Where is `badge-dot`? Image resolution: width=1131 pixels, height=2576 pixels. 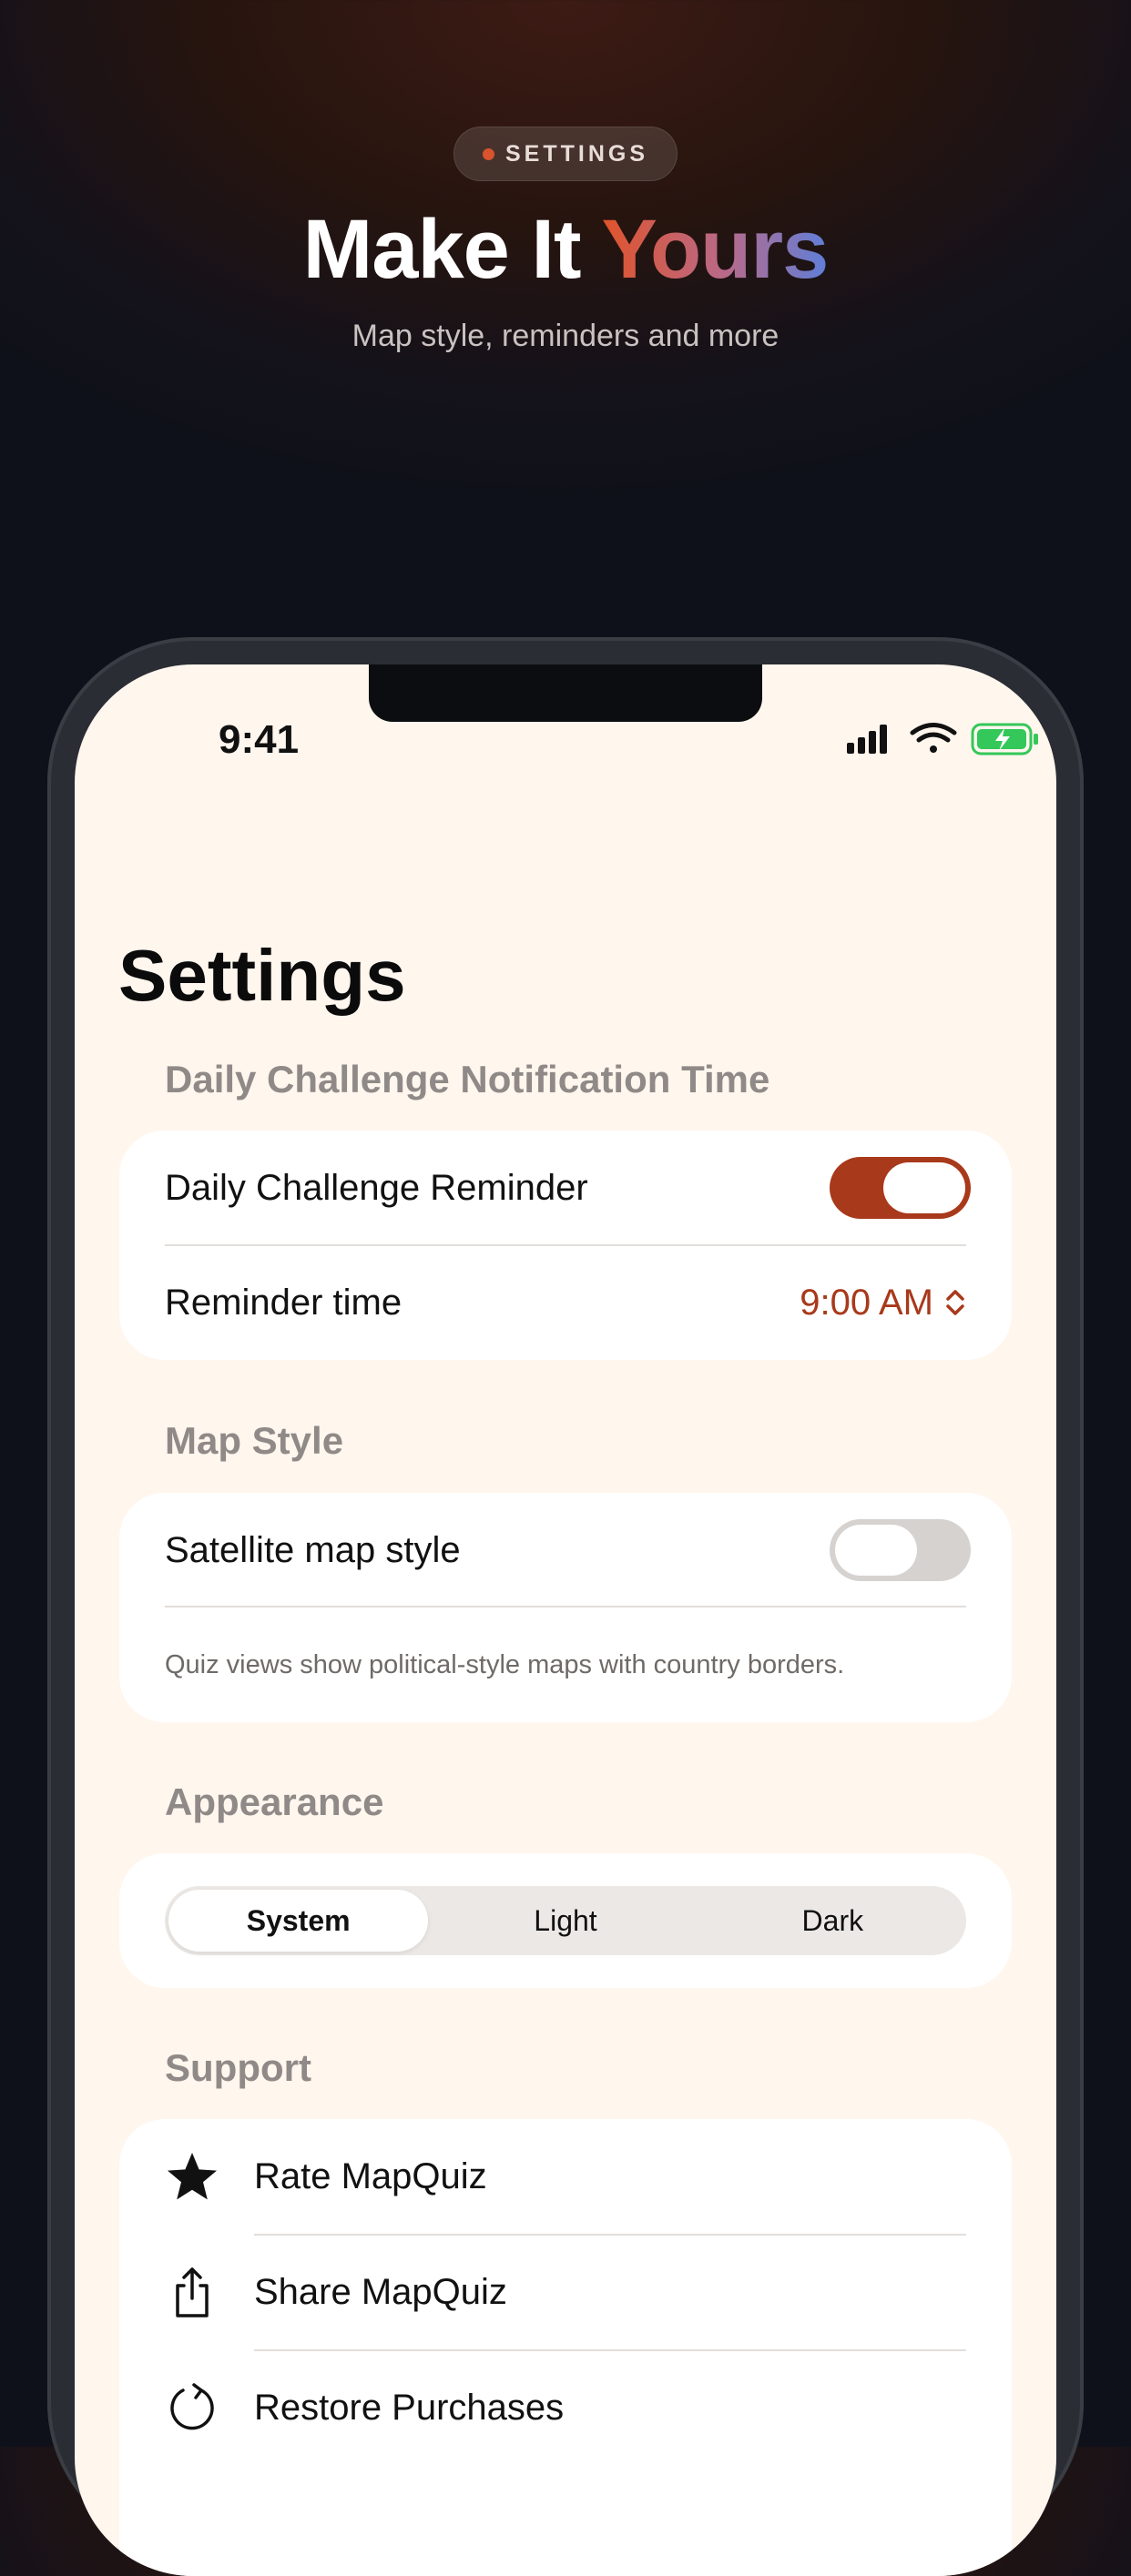 badge-dot is located at coordinates (488, 153).